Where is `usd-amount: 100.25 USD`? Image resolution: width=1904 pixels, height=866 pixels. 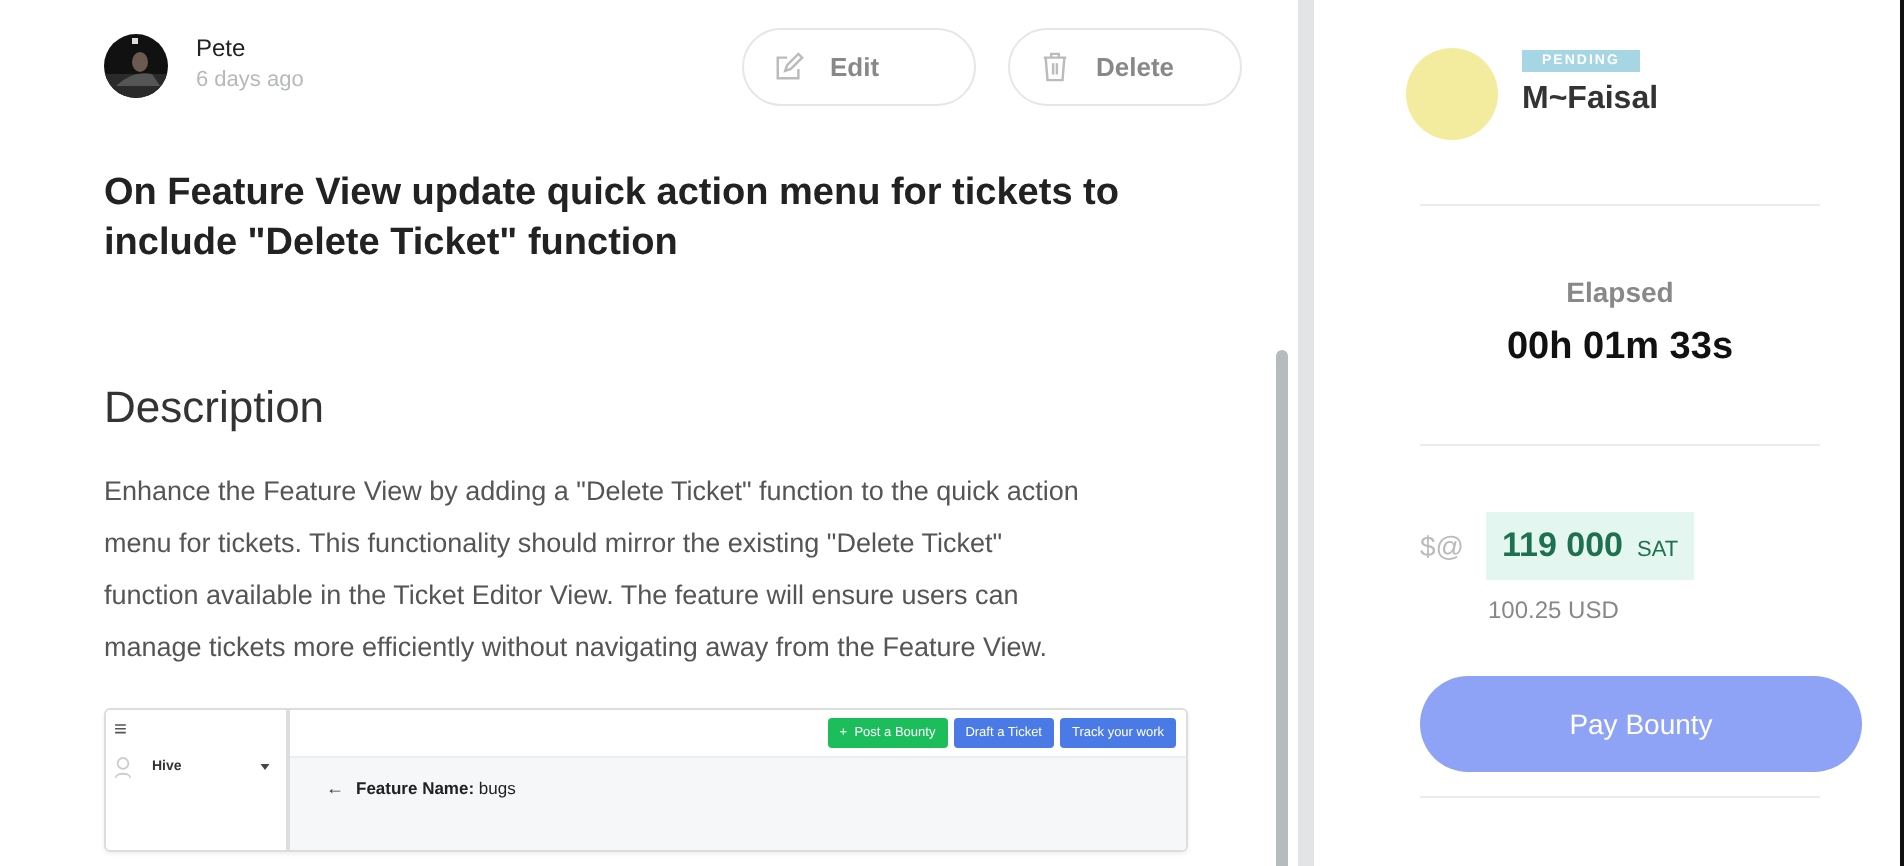 usd-amount: 100.25 USD is located at coordinates (1554, 610).